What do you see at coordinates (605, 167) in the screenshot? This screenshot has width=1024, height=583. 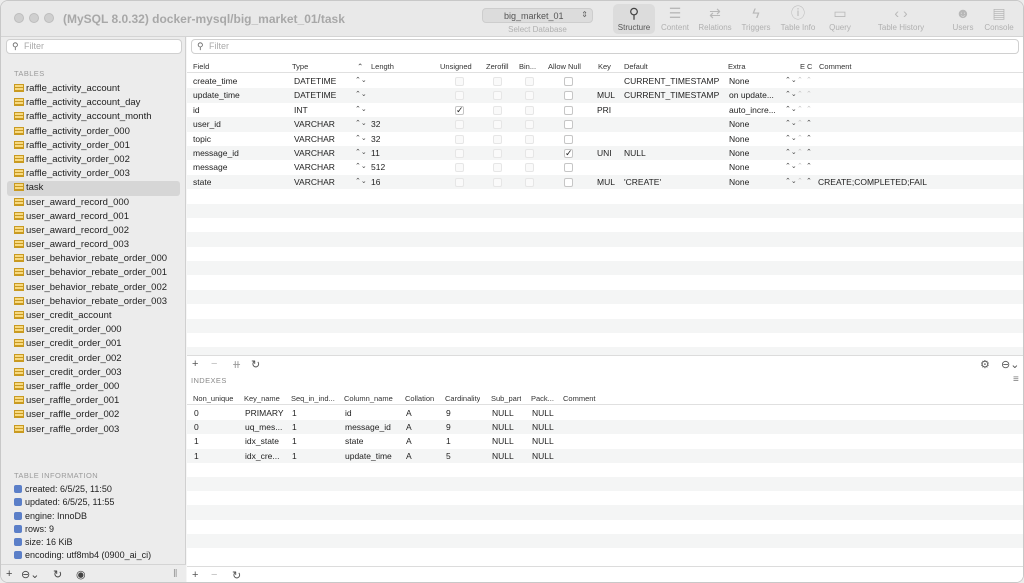 I see `field-row: message VARCHAR 512 None ⌃⌄ ⌃⌄ ⌃ ⌃` at bounding box center [605, 167].